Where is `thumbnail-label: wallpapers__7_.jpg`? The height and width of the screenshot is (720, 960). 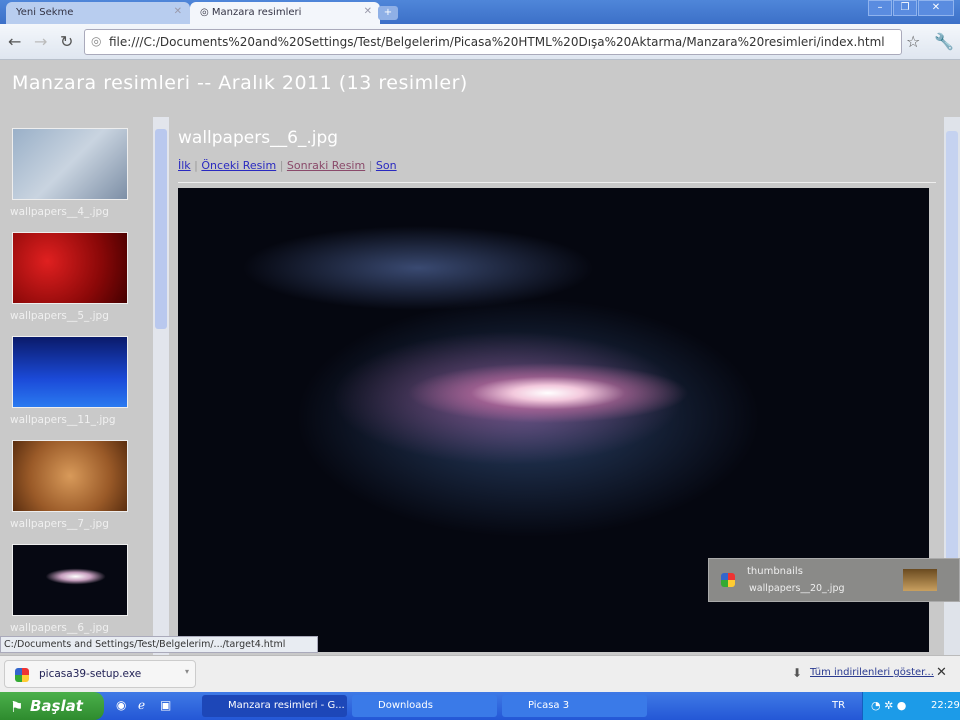
thumbnail-label: wallpapers__7_.jpg is located at coordinates (59, 524).